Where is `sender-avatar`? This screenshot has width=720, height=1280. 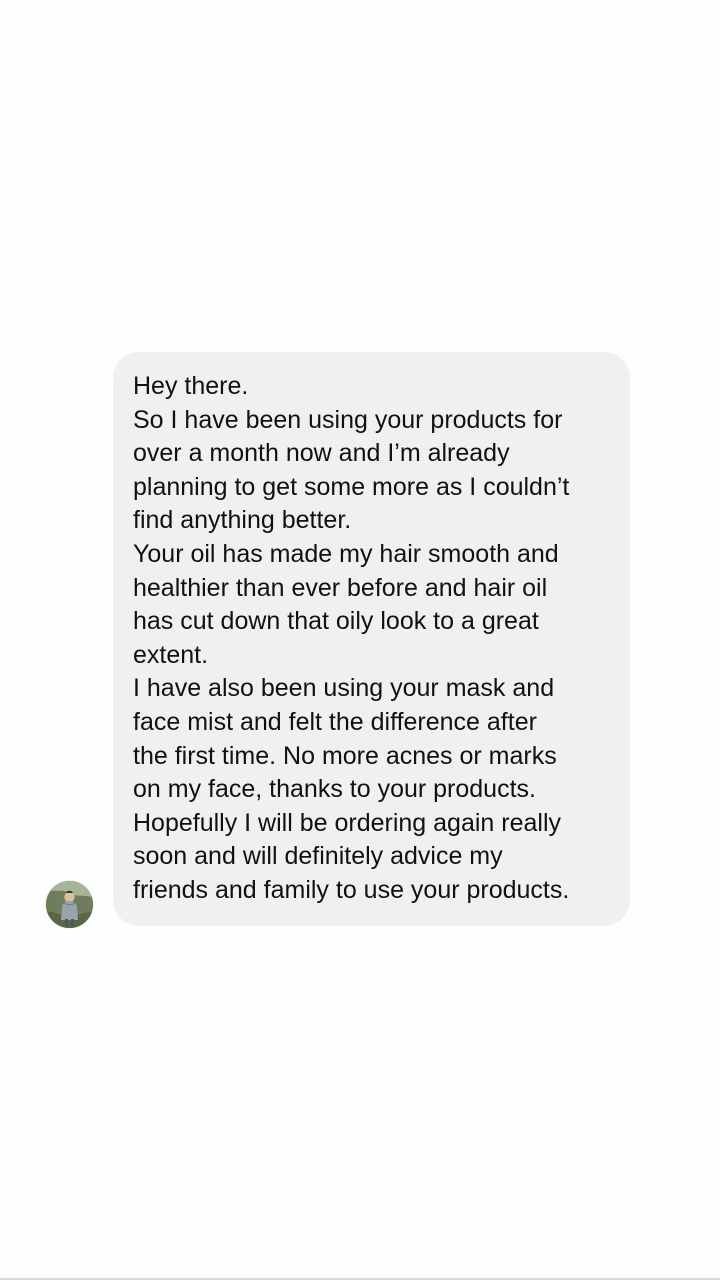
sender-avatar is located at coordinates (69, 904).